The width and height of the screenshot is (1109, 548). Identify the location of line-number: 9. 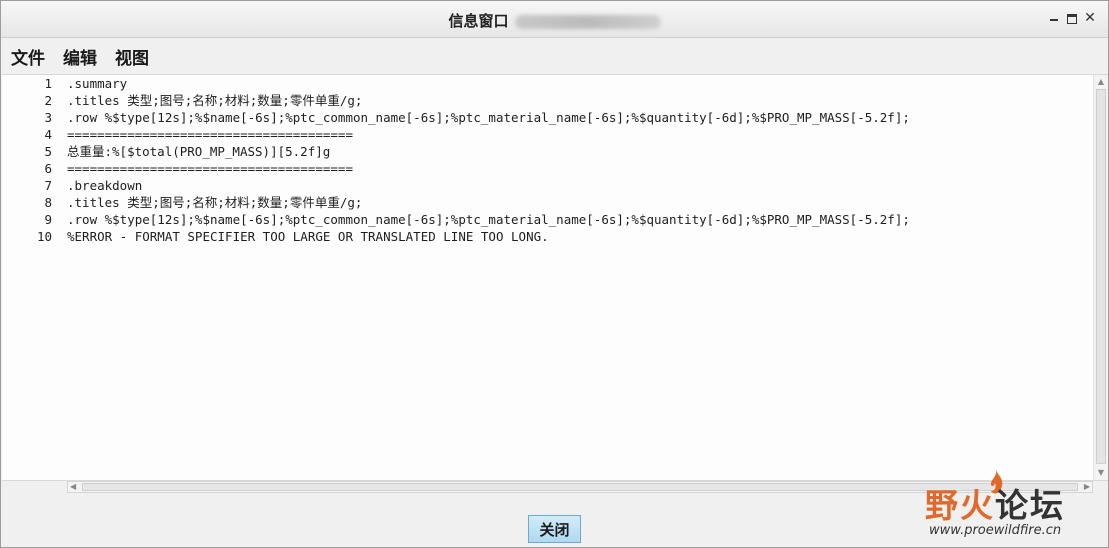
(48, 219).